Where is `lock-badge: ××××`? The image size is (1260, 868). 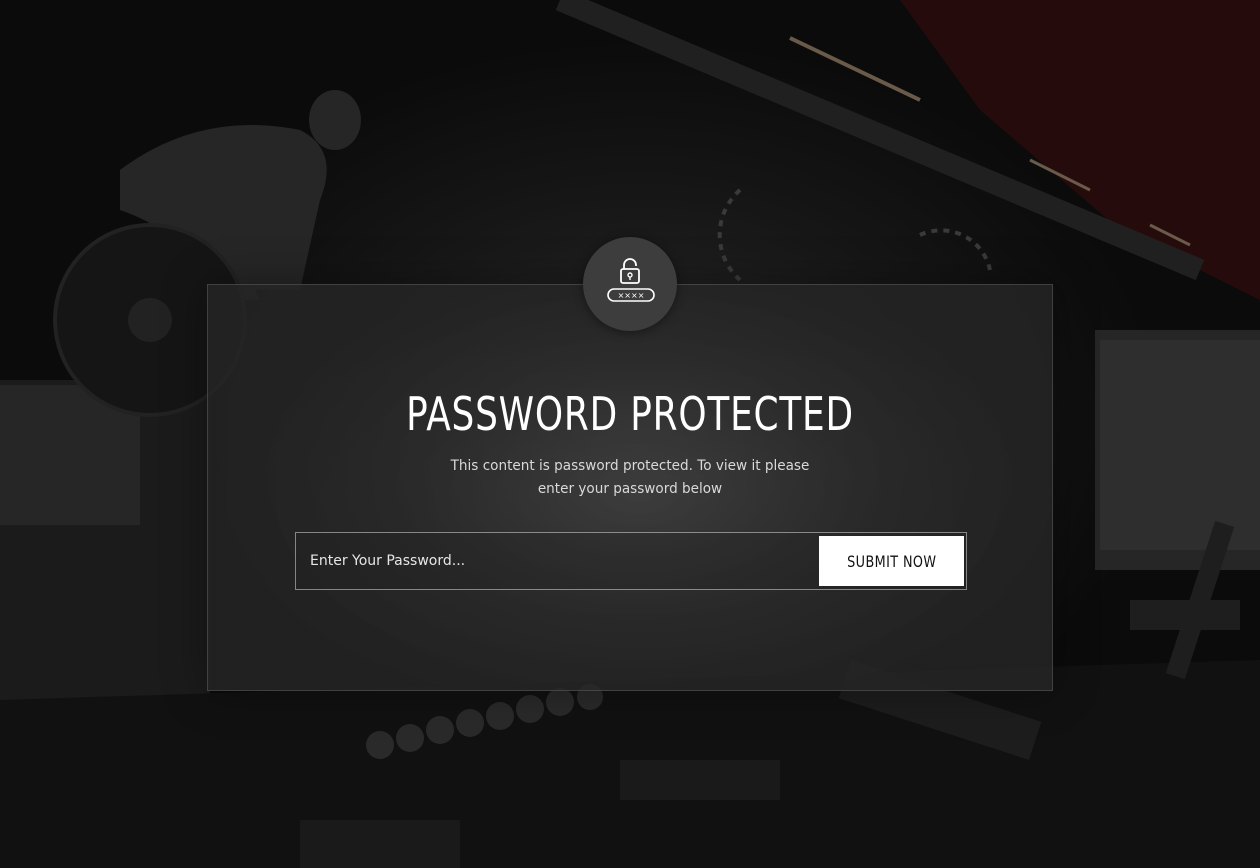
lock-badge: ×××× is located at coordinates (630, 284).